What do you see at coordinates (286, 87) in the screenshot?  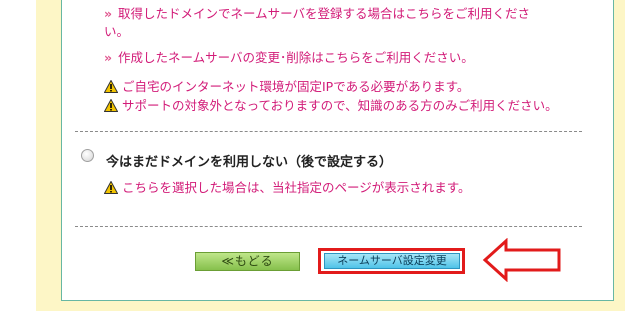 I see `warning-fixed-ip: ご自宅のインターネット環境が固定IPである必要があります。` at bounding box center [286, 87].